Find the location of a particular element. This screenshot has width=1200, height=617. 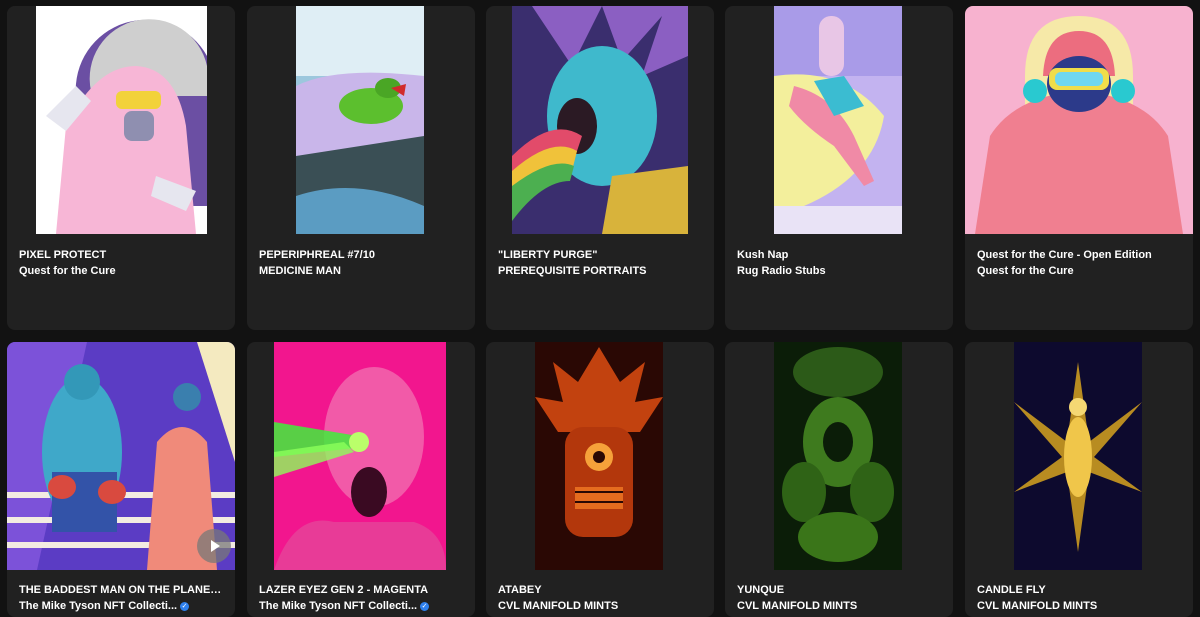

nft-title: "LIBERTY PURGE" is located at coordinates (601, 255).